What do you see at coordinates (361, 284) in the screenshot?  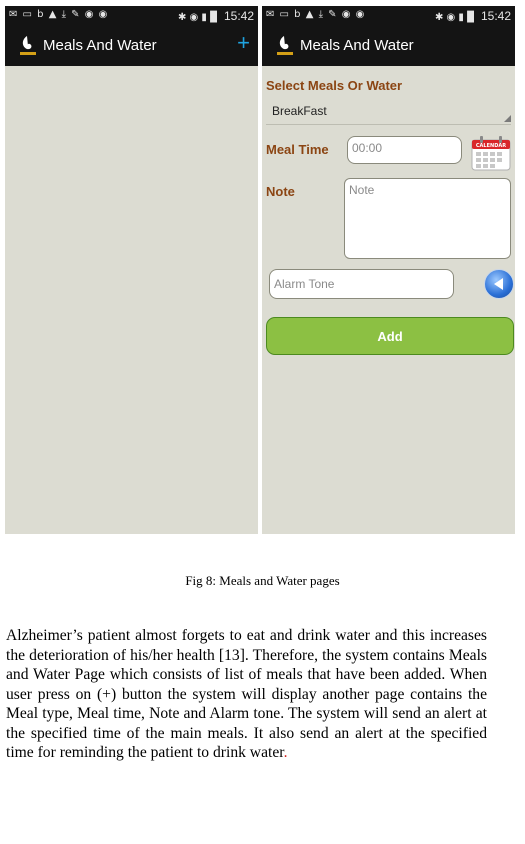 I see `alarm-tone-input: Alarm Tone` at bounding box center [361, 284].